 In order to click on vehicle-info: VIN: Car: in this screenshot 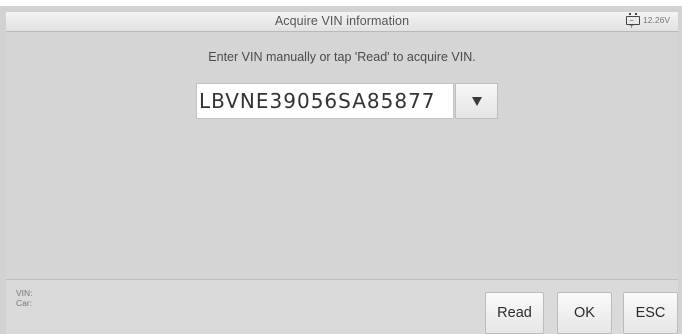, I will do `click(24, 298)`.